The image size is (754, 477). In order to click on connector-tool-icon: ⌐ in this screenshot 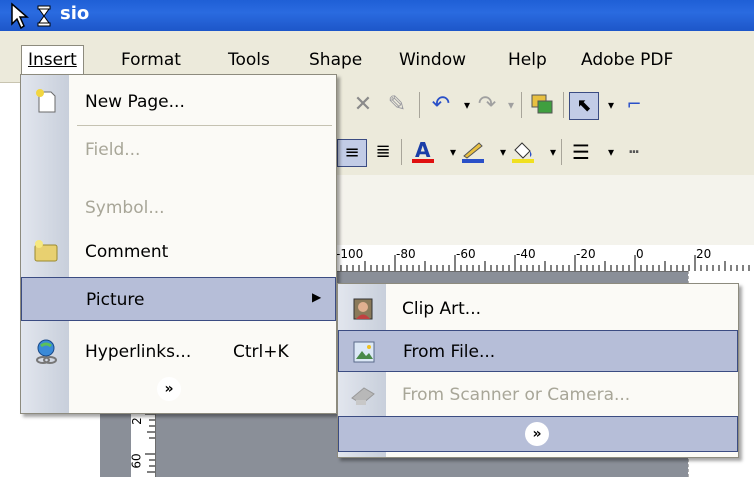, I will do `click(634, 105)`.